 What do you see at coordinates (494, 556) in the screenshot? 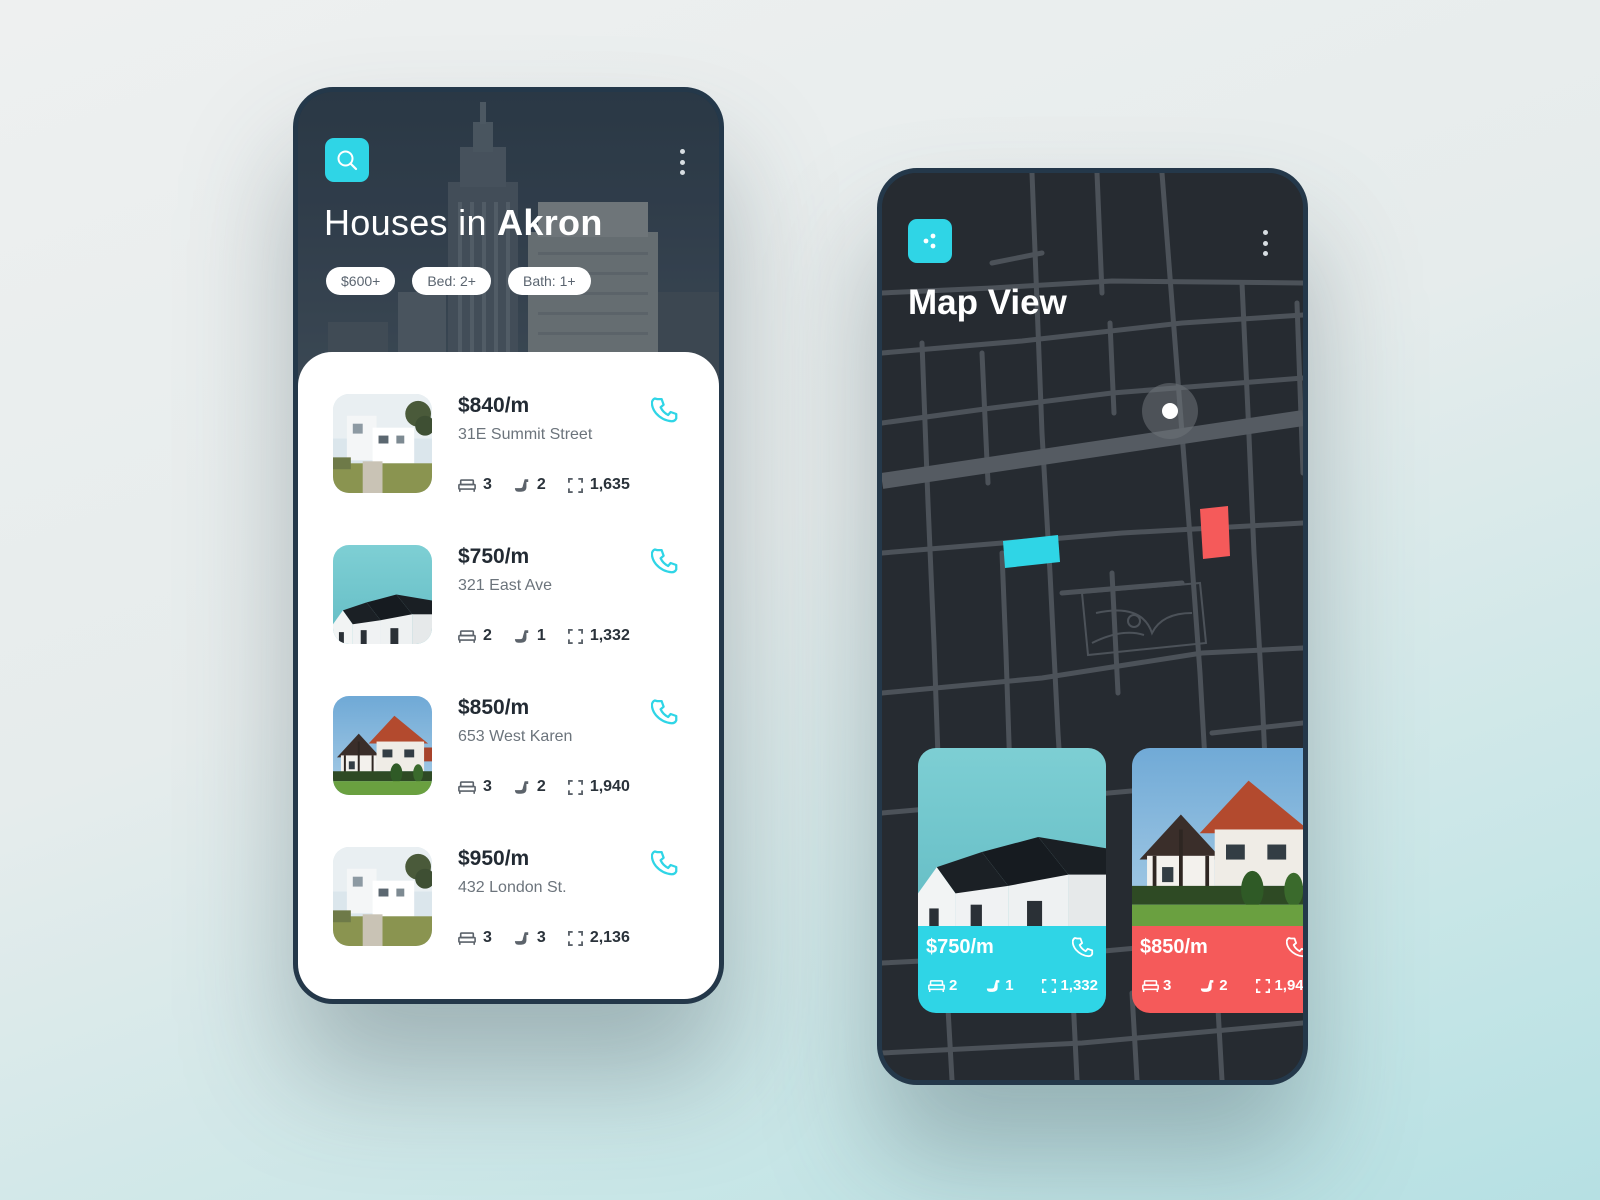
I see `listing-price: $750/m` at bounding box center [494, 556].